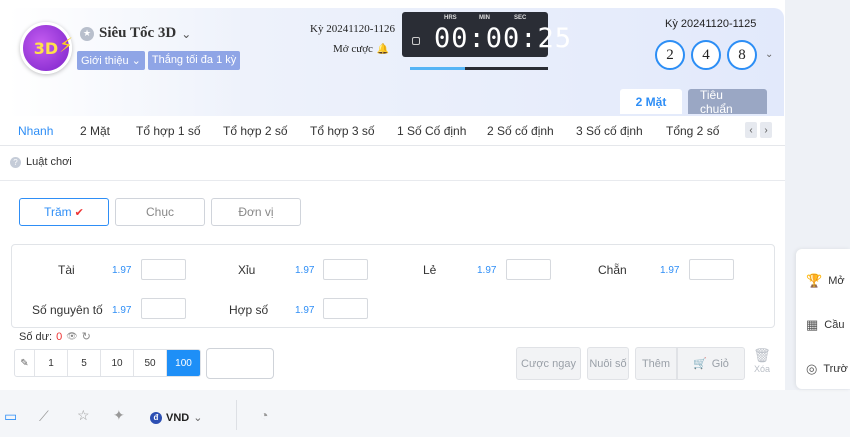  I want to click on chart-line-icon: ⟋, so click(44, 416).